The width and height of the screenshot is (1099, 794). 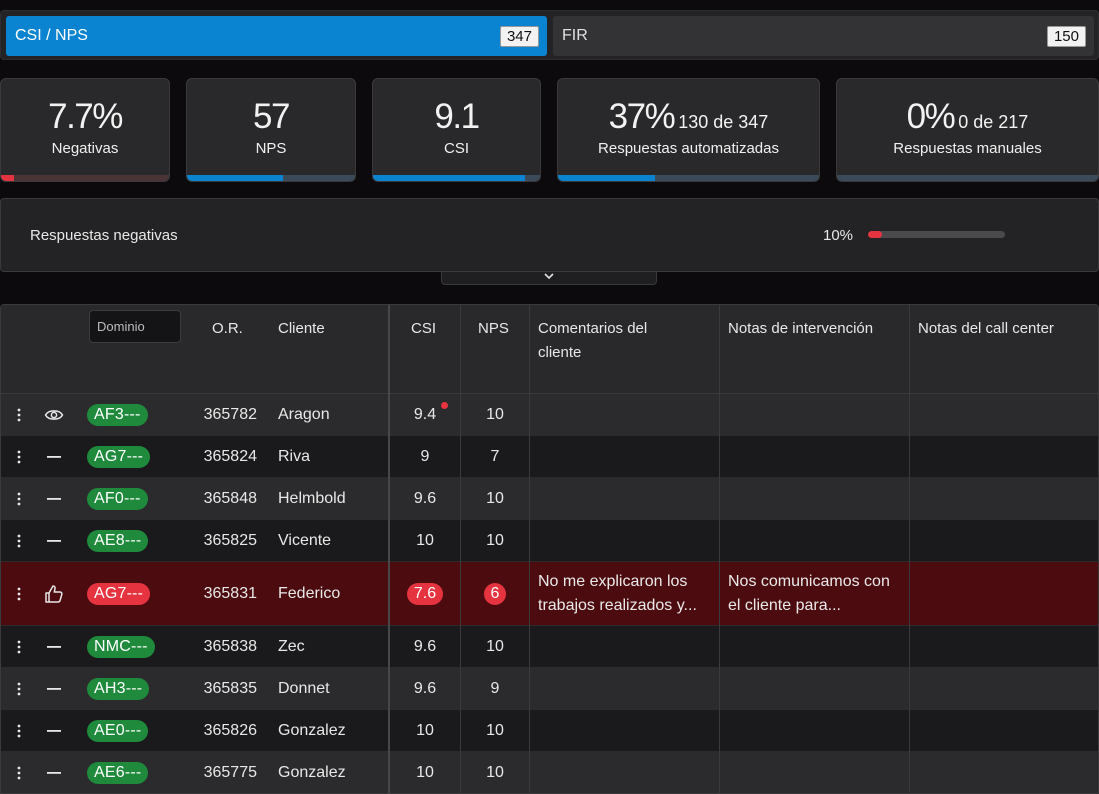 What do you see at coordinates (309, 593) in the screenshot?
I see `cliente-cell: Federico` at bounding box center [309, 593].